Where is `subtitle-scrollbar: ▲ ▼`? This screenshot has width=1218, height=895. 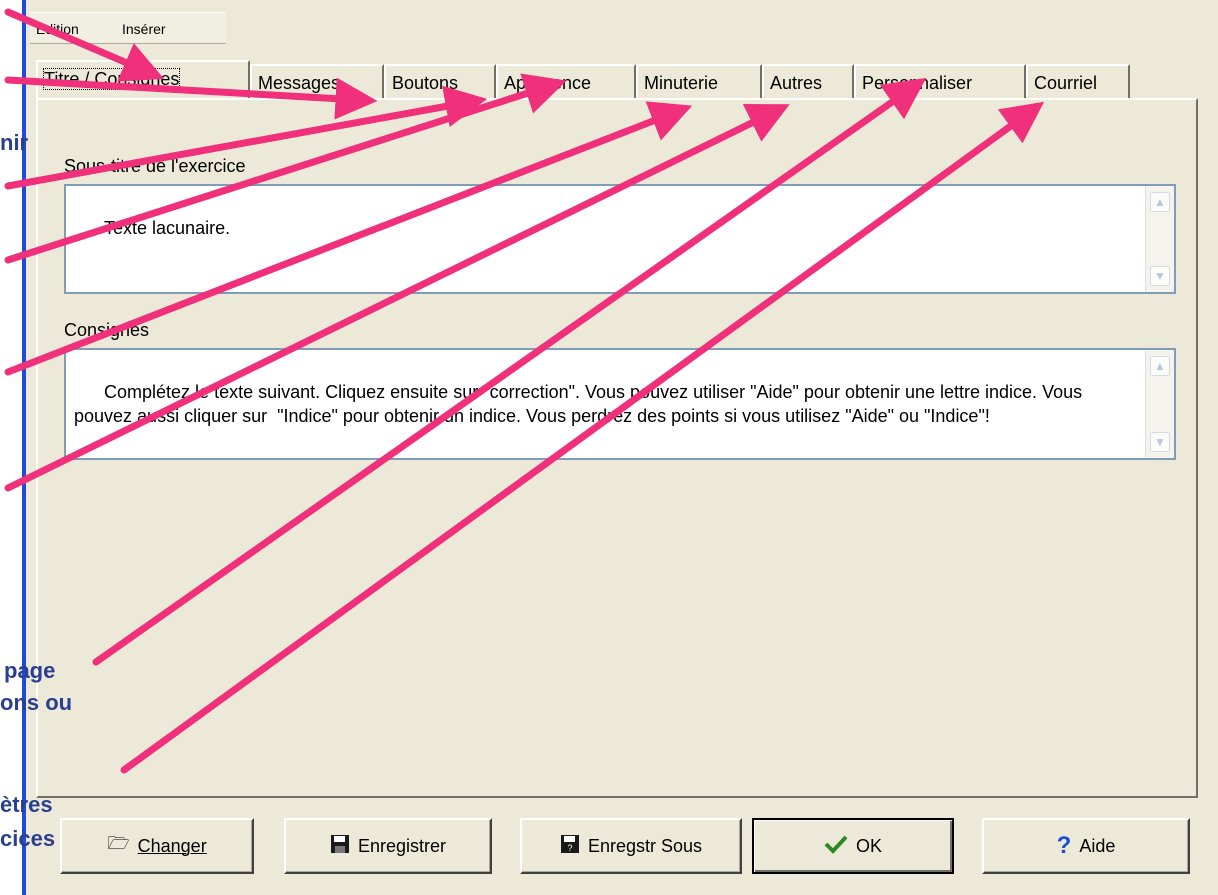 subtitle-scrollbar: ▲ ▼ is located at coordinates (1159, 239).